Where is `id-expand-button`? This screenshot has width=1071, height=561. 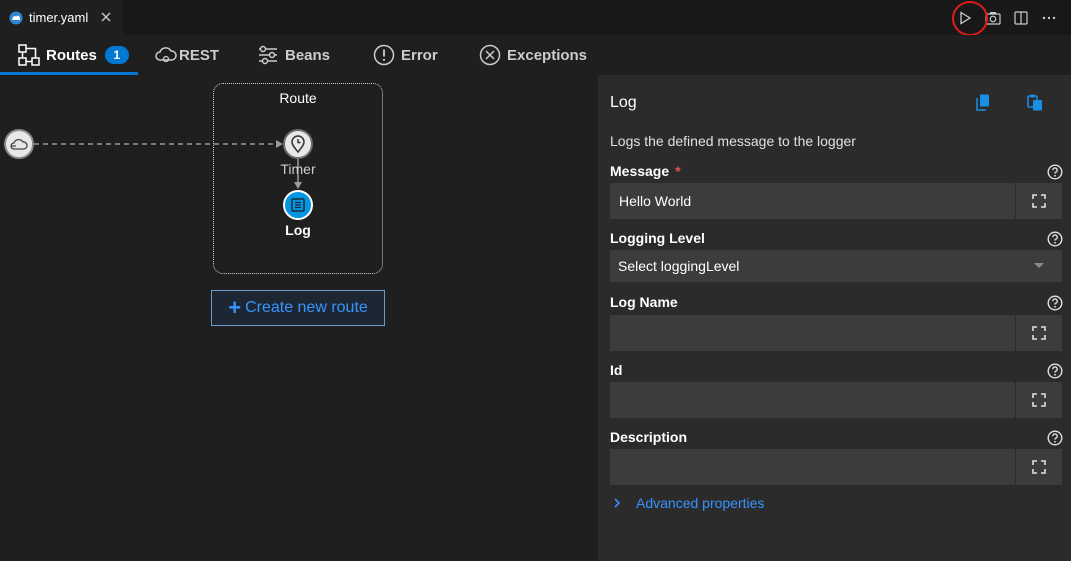
id-expand-button is located at coordinates (1039, 400).